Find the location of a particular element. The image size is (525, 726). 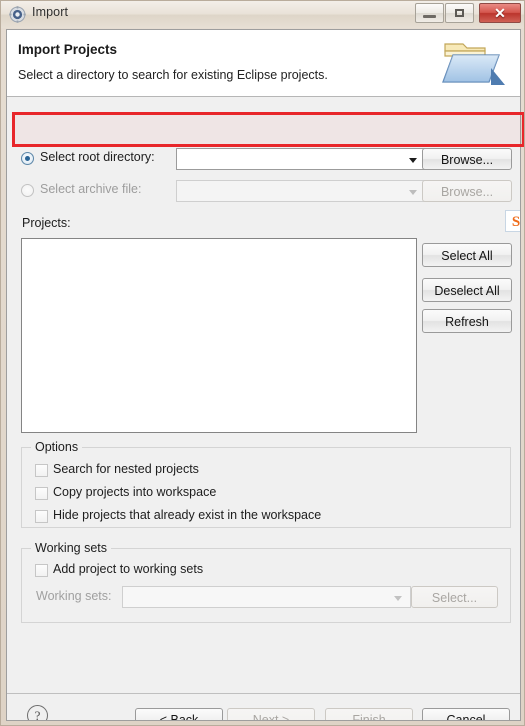

checkbox-copy-projects-into-workspace is located at coordinates (41, 493).